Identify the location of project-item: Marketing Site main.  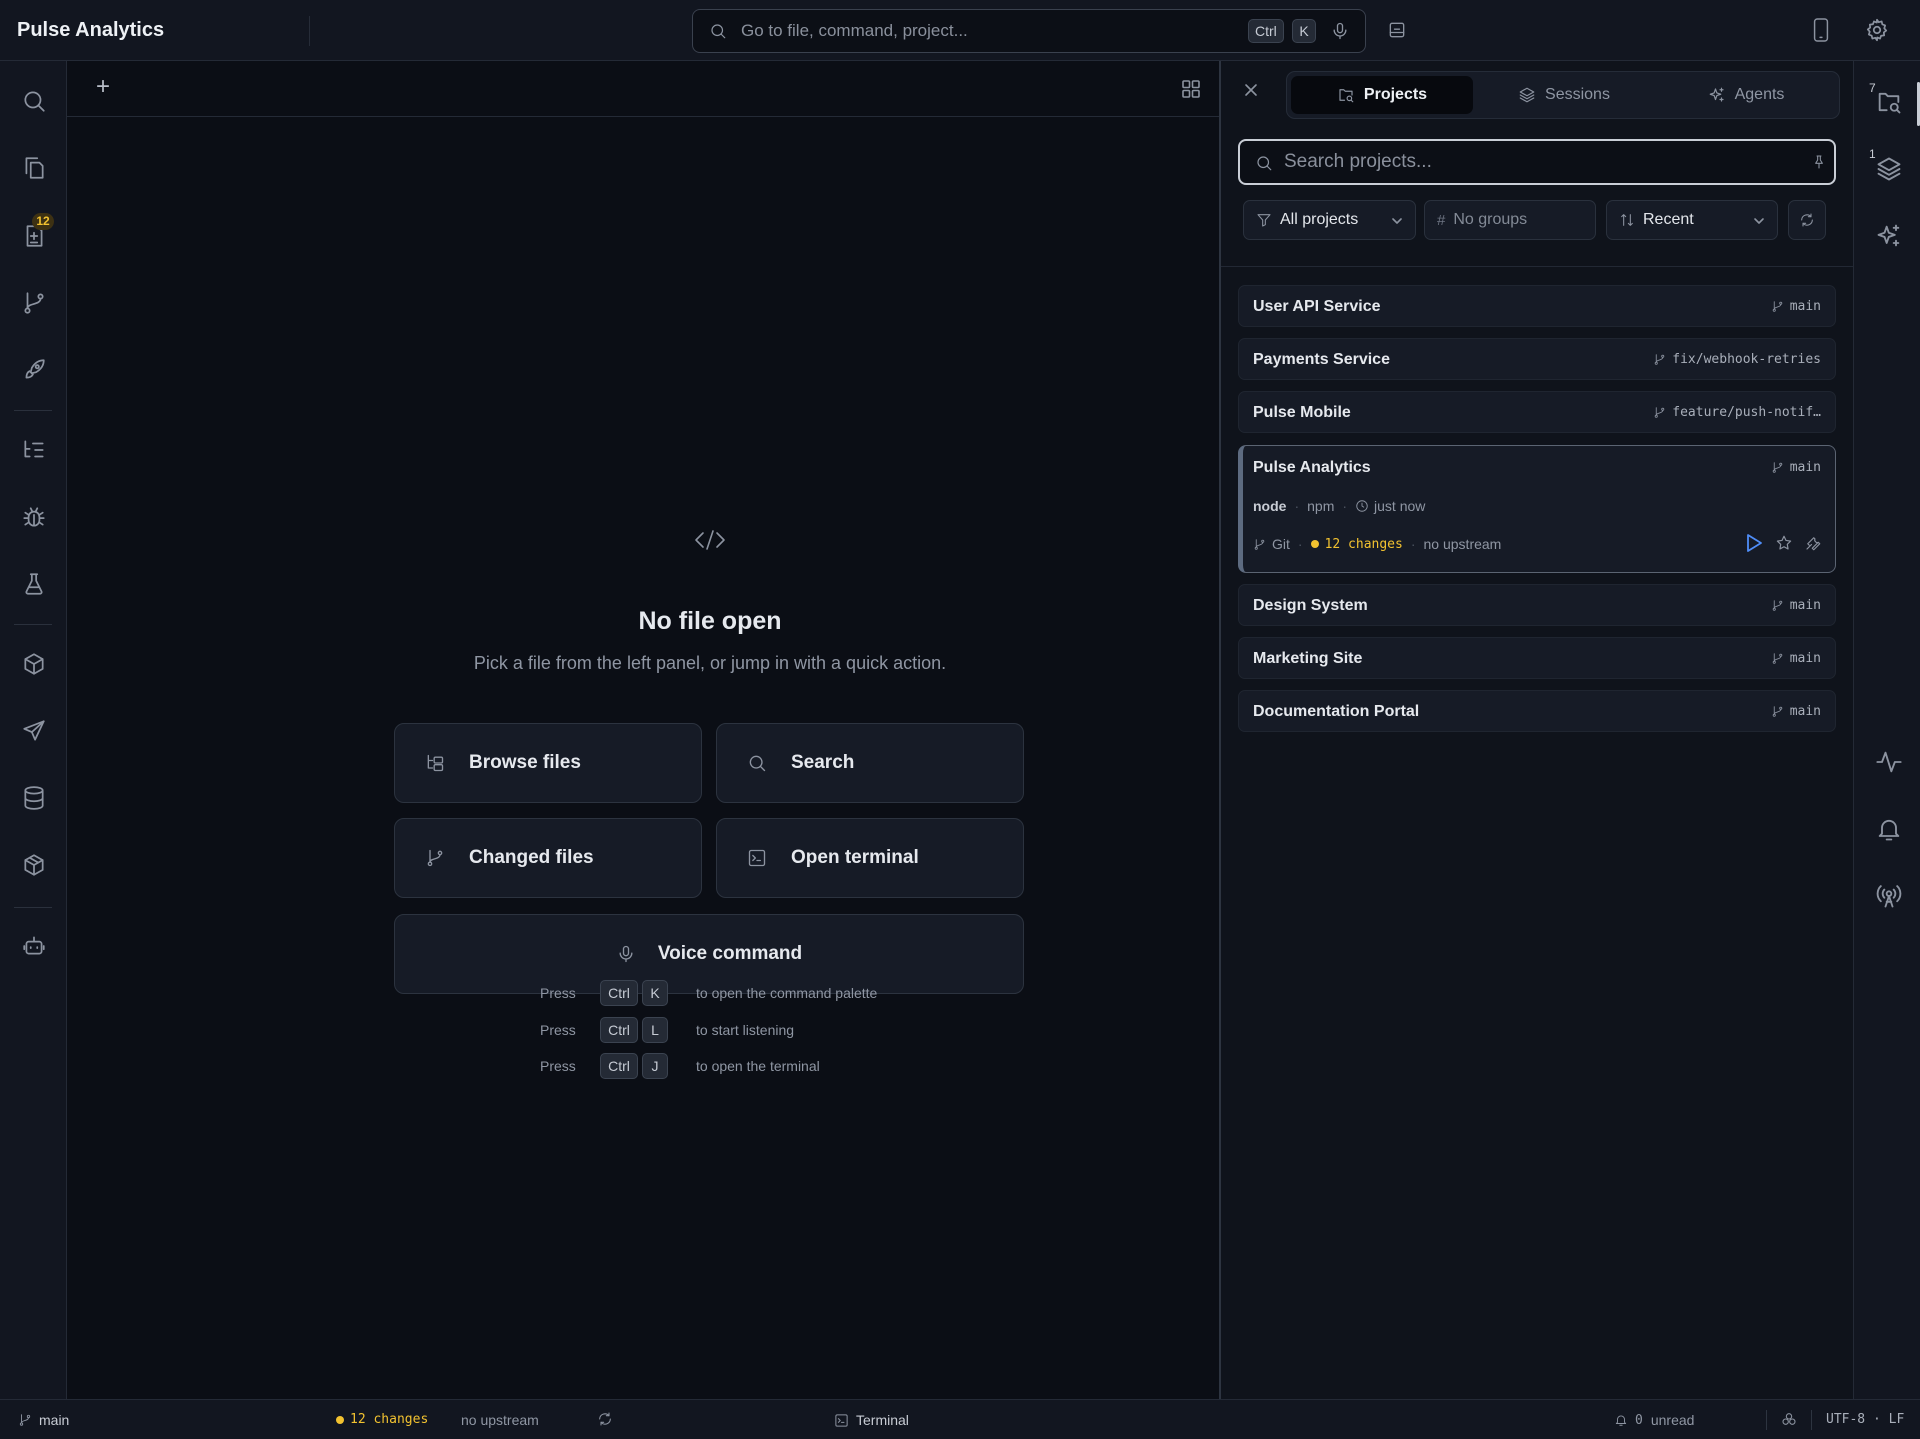
(1537, 658).